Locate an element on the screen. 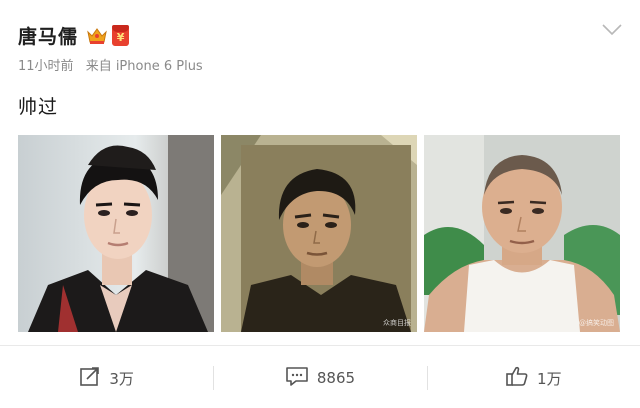 This screenshot has width=640, height=408. post-header: 唐马儒 ¥ is located at coordinates (74, 35).